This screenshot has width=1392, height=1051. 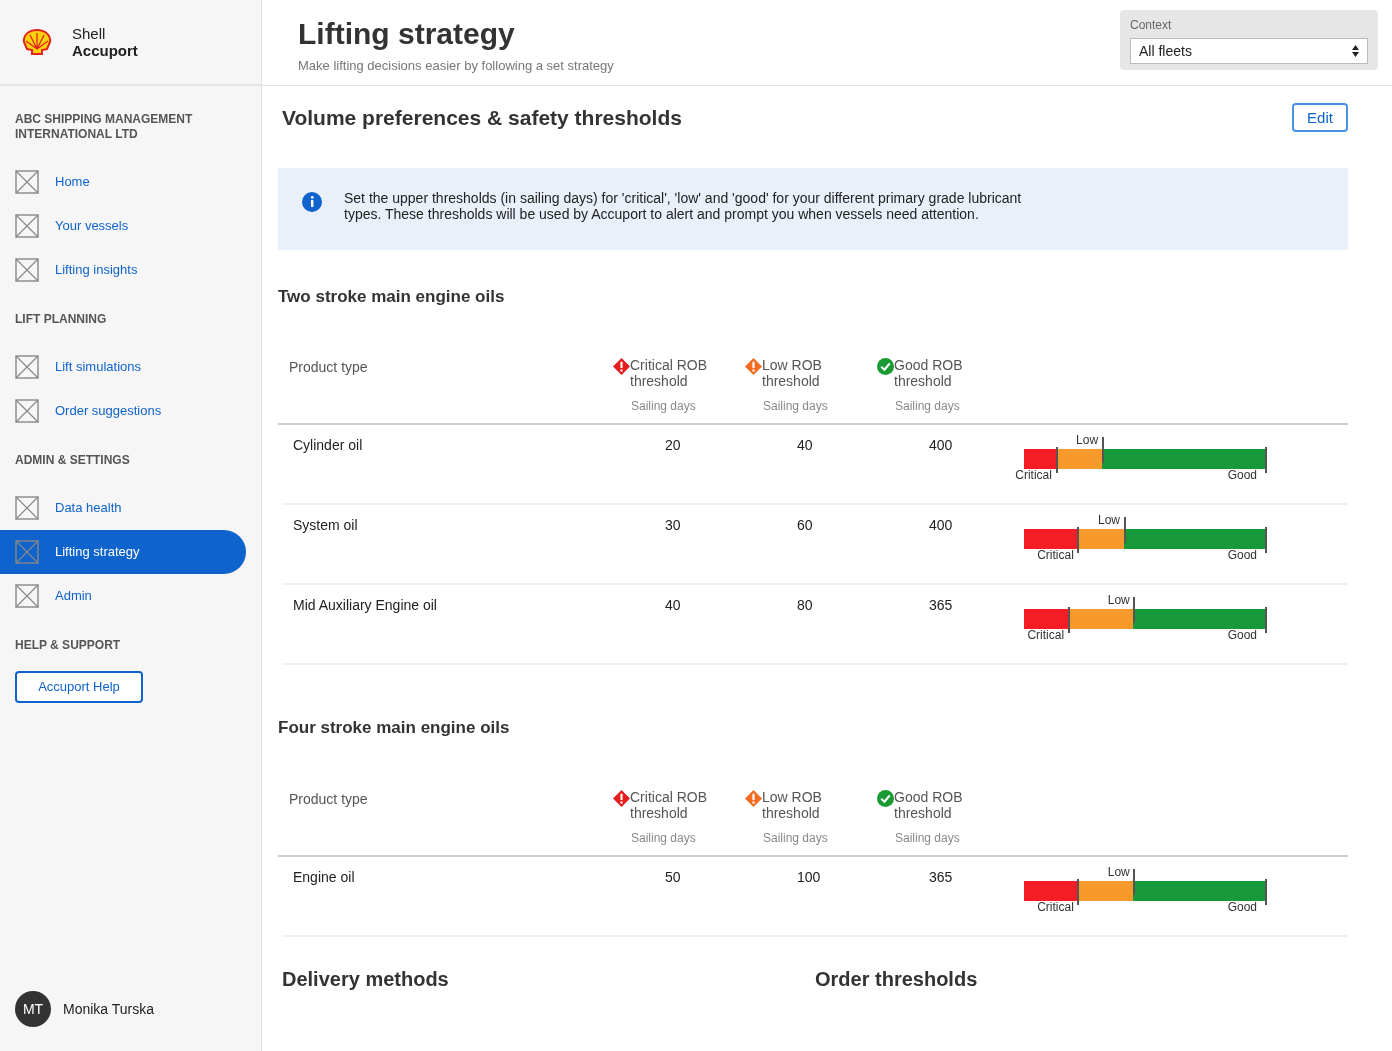 What do you see at coordinates (1249, 51) in the screenshot?
I see `context-select: All fleets` at bounding box center [1249, 51].